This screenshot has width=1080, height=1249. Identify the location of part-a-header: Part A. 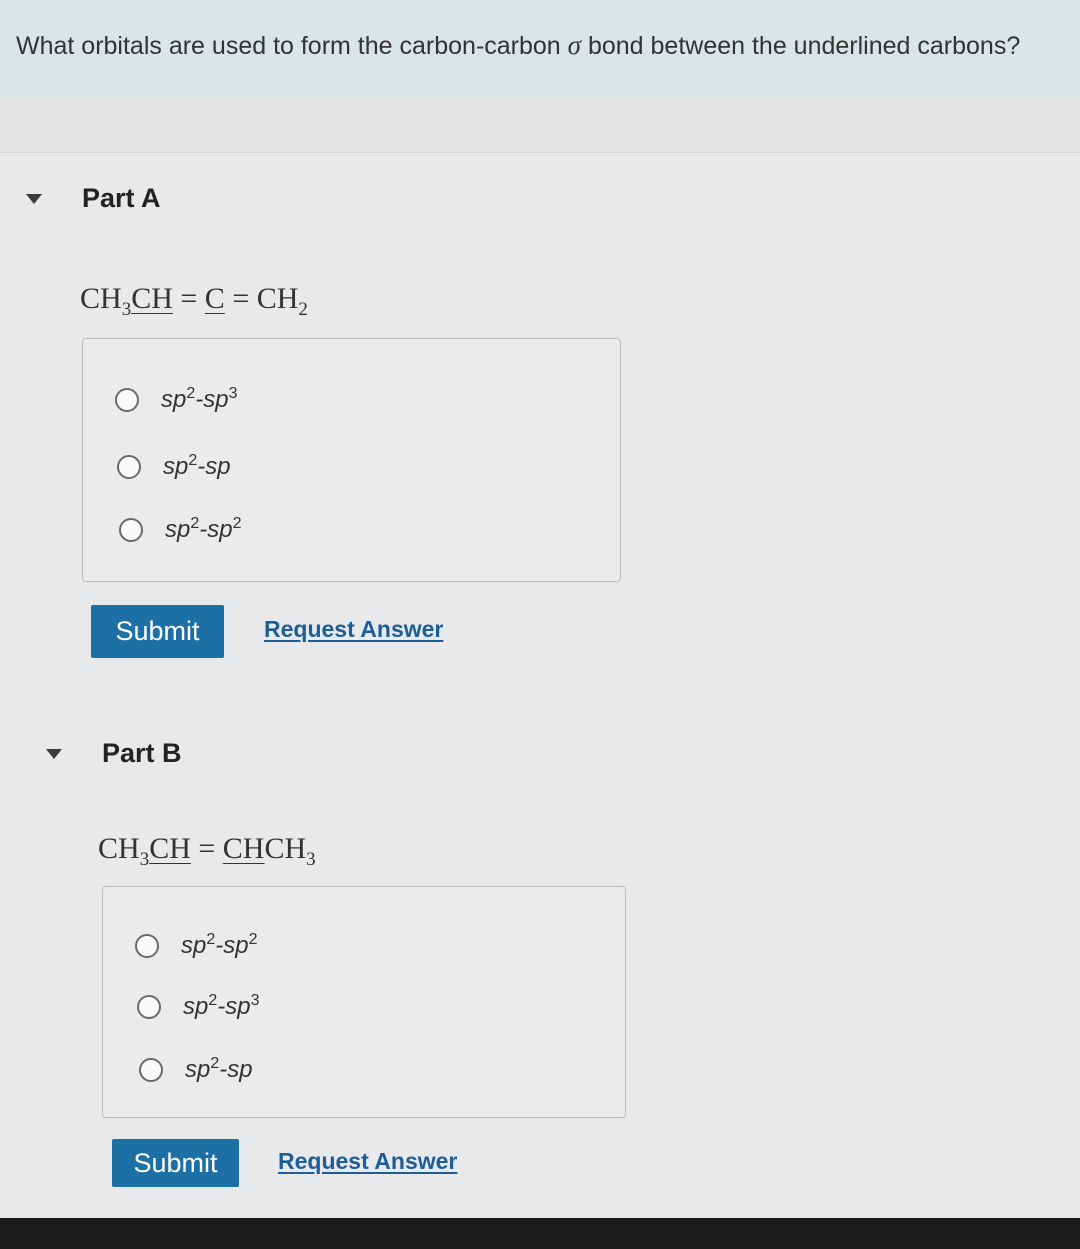
(93, 198).